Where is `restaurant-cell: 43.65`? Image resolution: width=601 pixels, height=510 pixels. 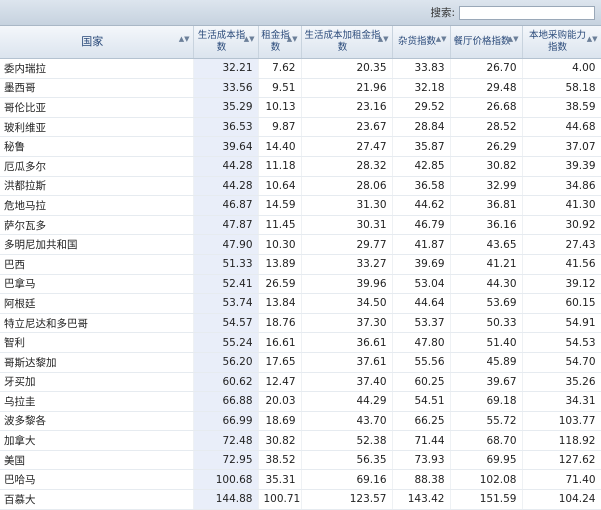 restaurant-cell: 43.65 is located at coordinates (486, 244).